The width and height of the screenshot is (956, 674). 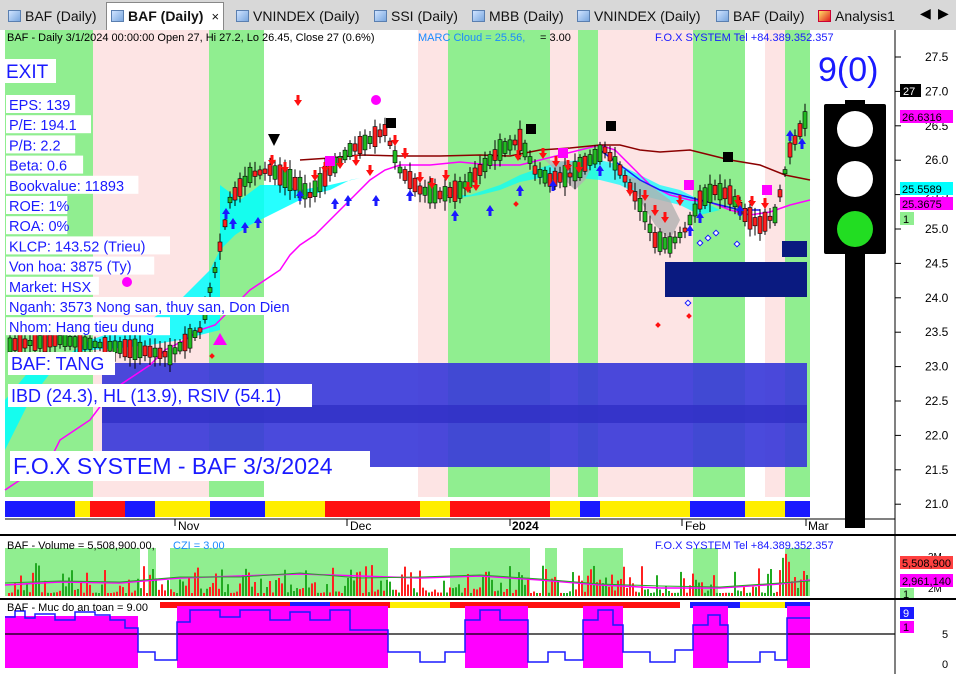 I want to click on close-icon: ×, so click(x=215, y=16).